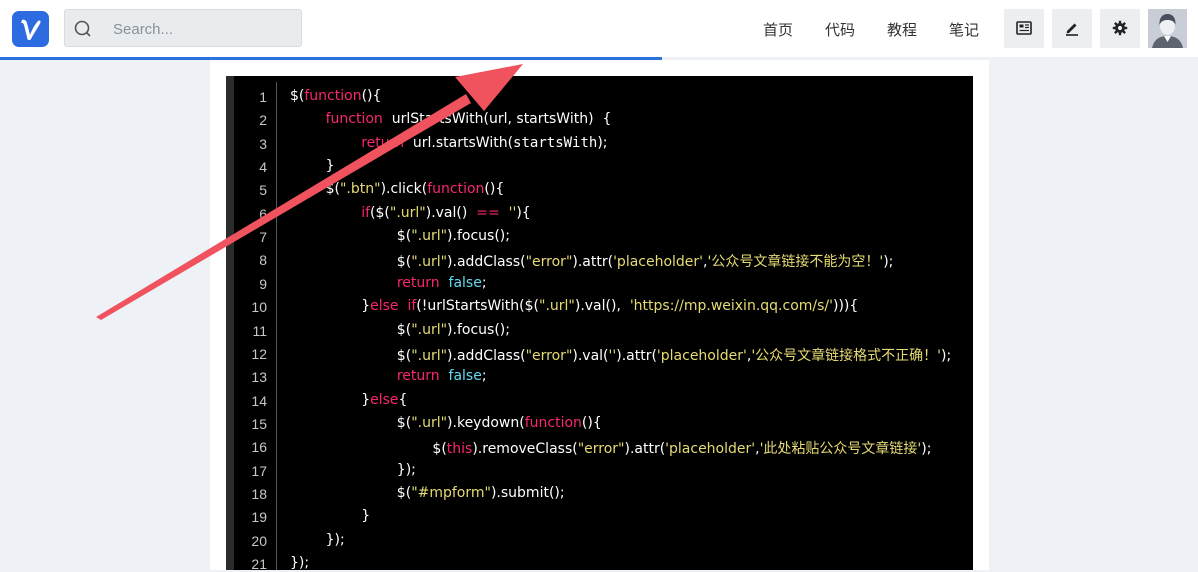  Describe the element at coordinates (465, 282) in the screenshot. I see `code-token: false` at that location.